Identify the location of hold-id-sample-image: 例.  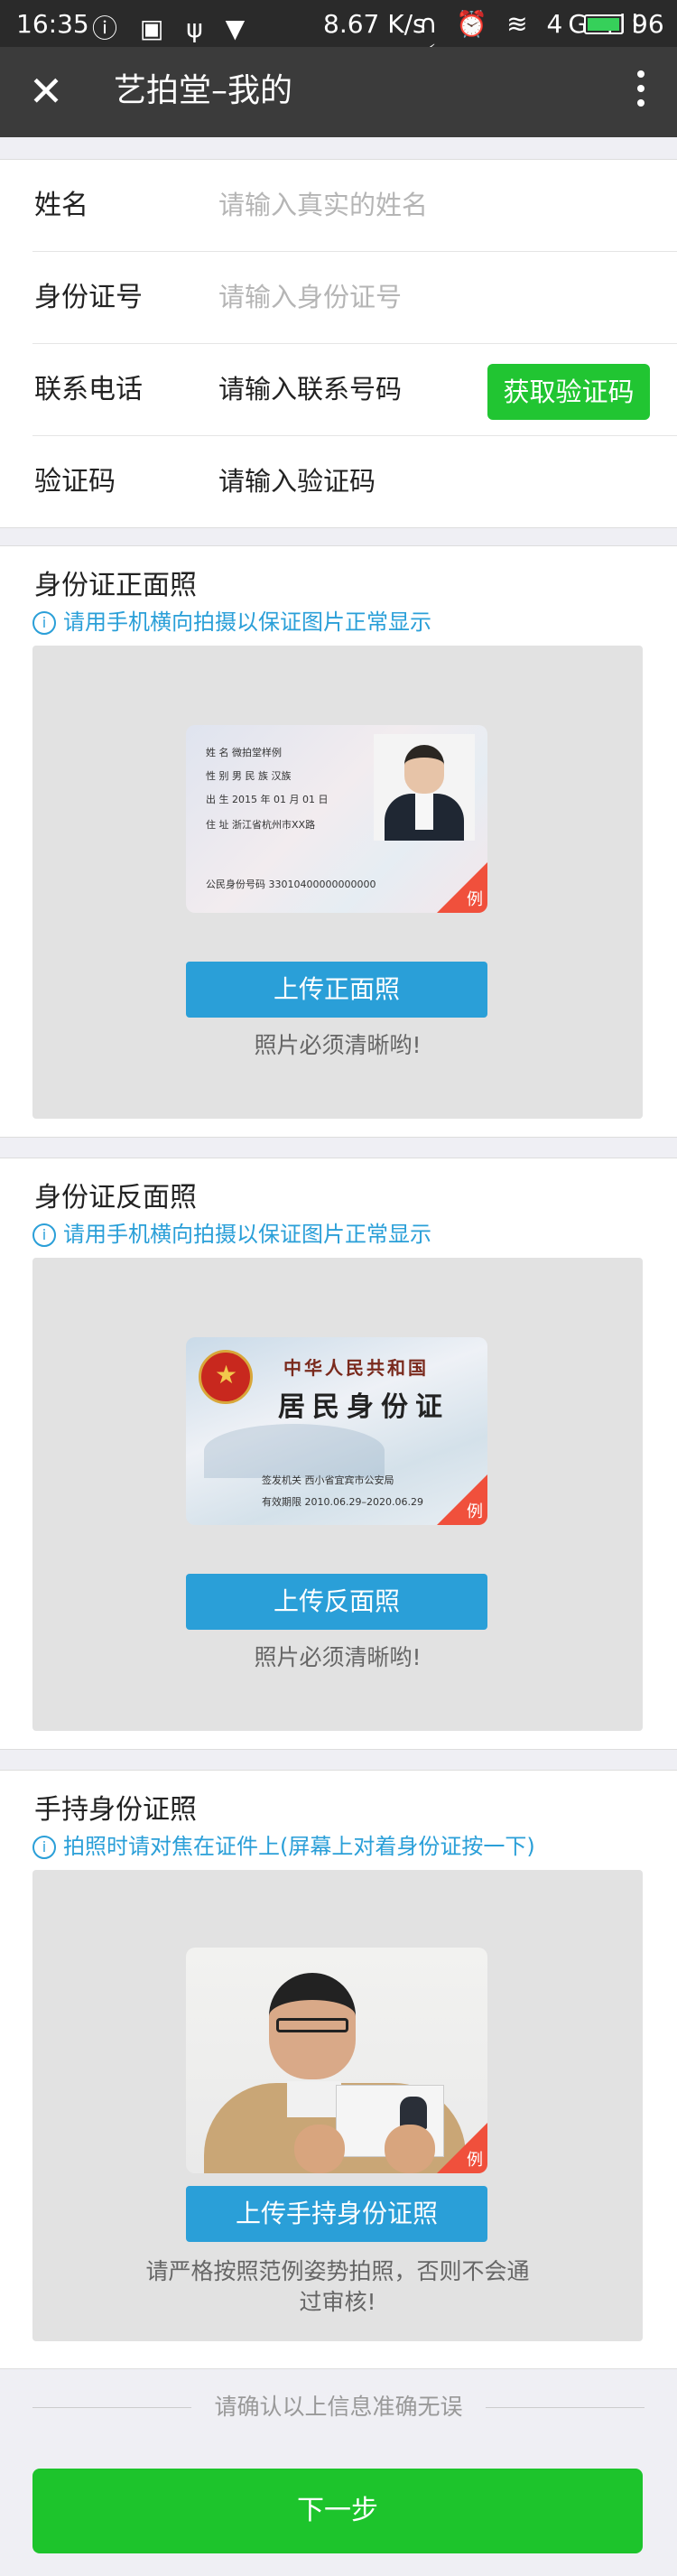
(336, 2060).